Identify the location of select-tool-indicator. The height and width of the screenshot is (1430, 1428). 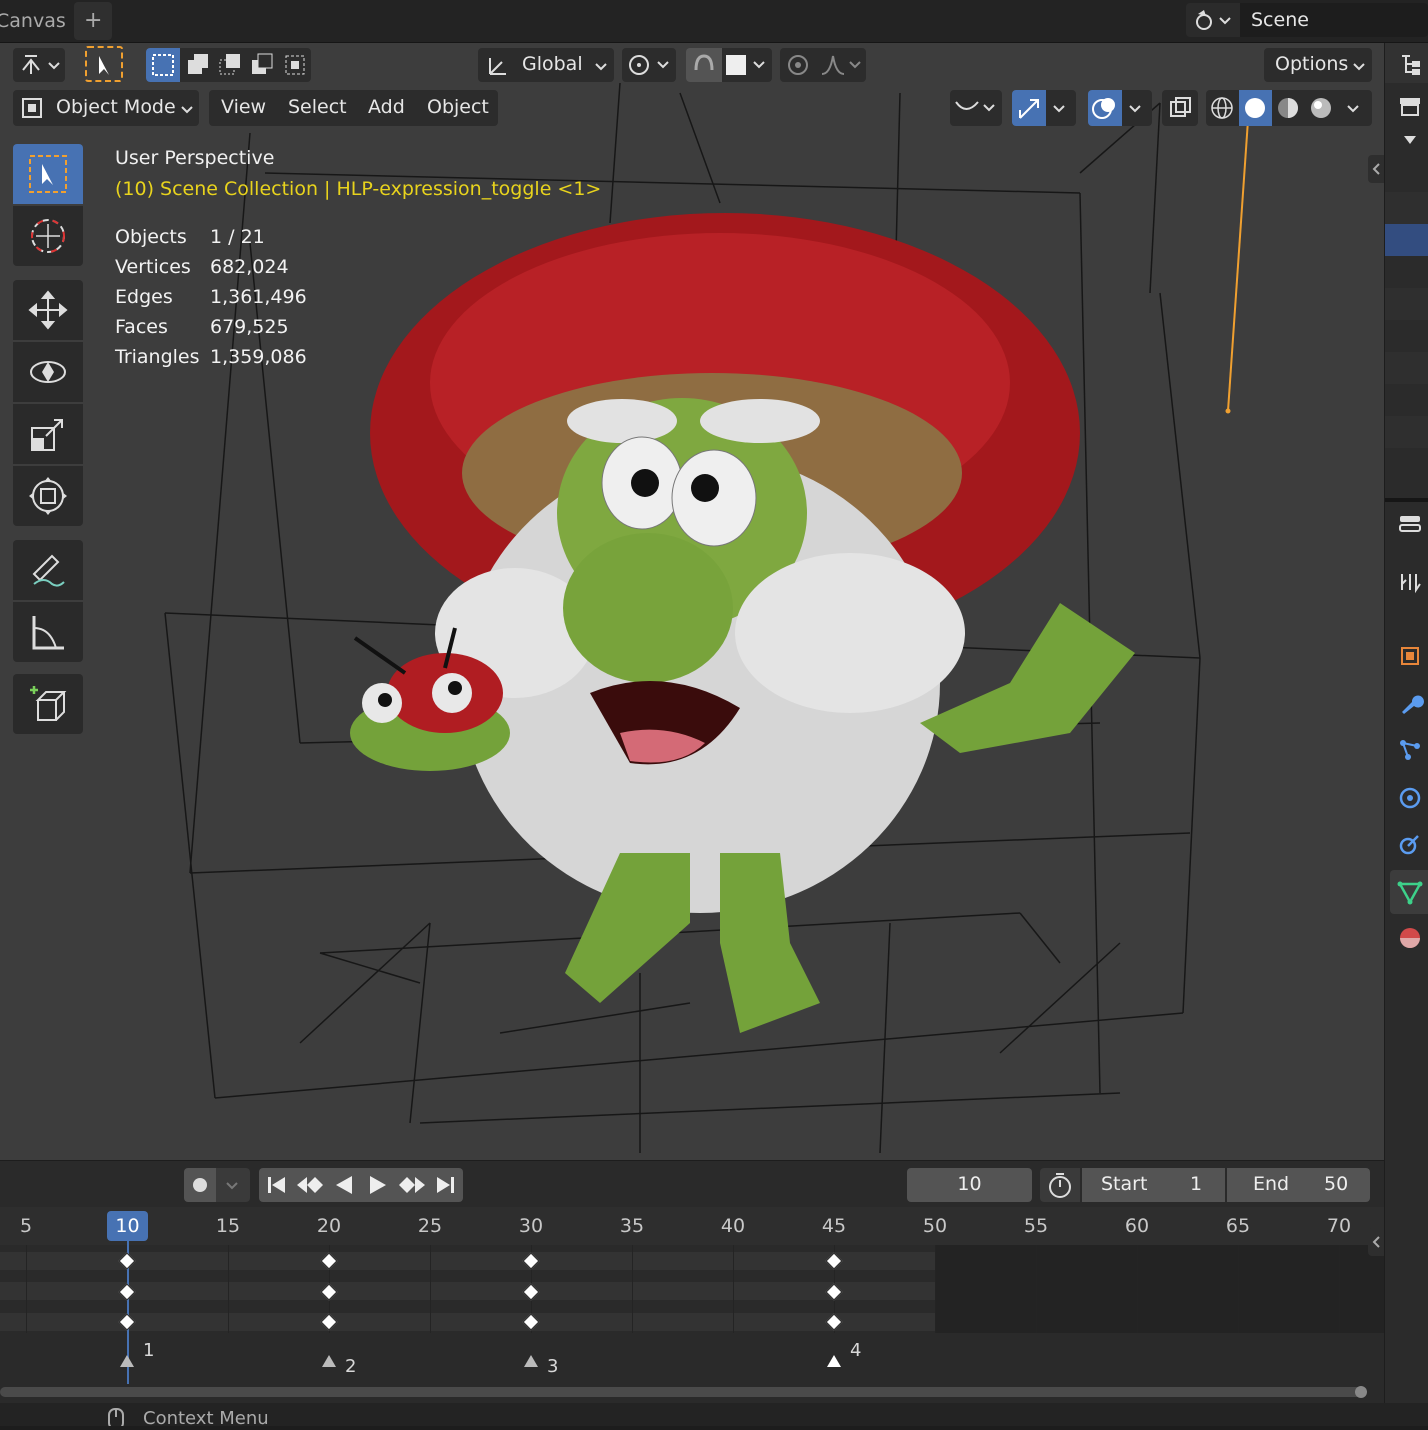
(104, 64).